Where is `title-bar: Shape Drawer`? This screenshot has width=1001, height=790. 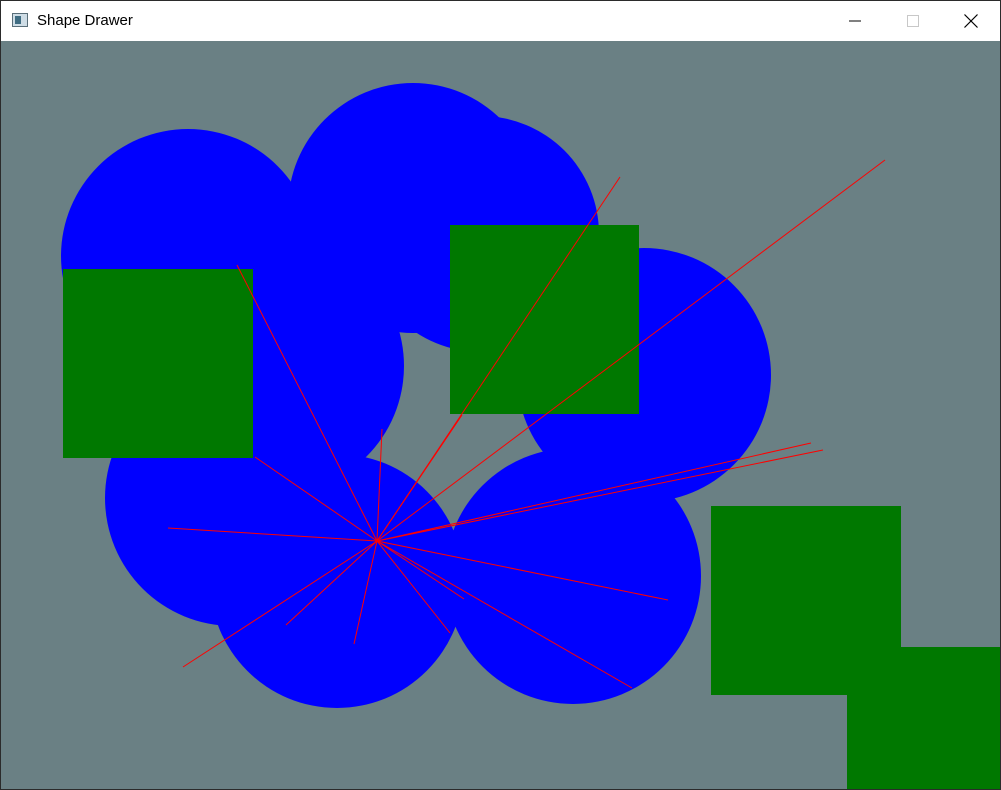 title-bar: Shape Drawer is located at coordinates (500, 21).